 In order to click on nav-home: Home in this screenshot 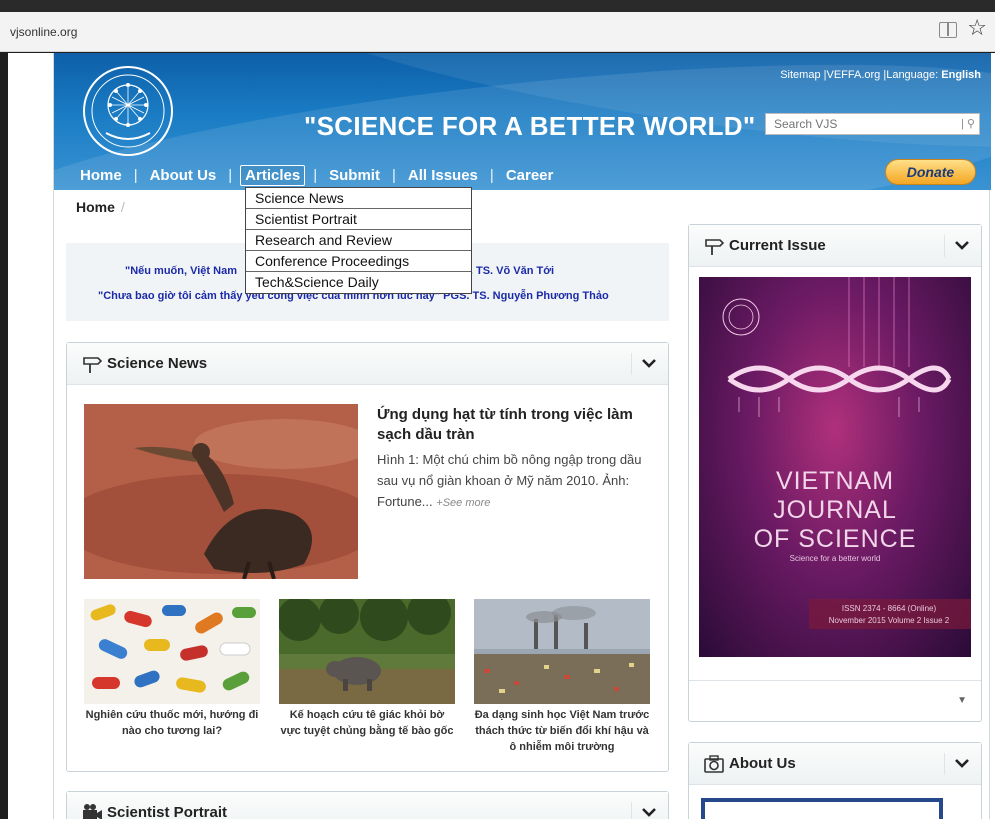, I will do `click(101, 175)`.